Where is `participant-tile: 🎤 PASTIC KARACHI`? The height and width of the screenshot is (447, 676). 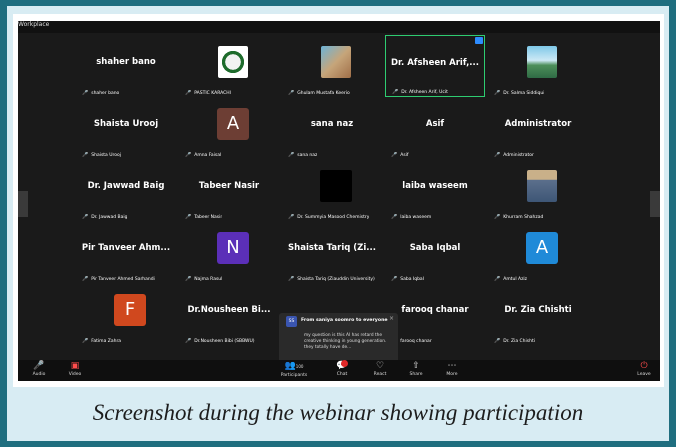 participant-tile: 🎤 PASTIC KARACHI is located at coordinates (229, 66).